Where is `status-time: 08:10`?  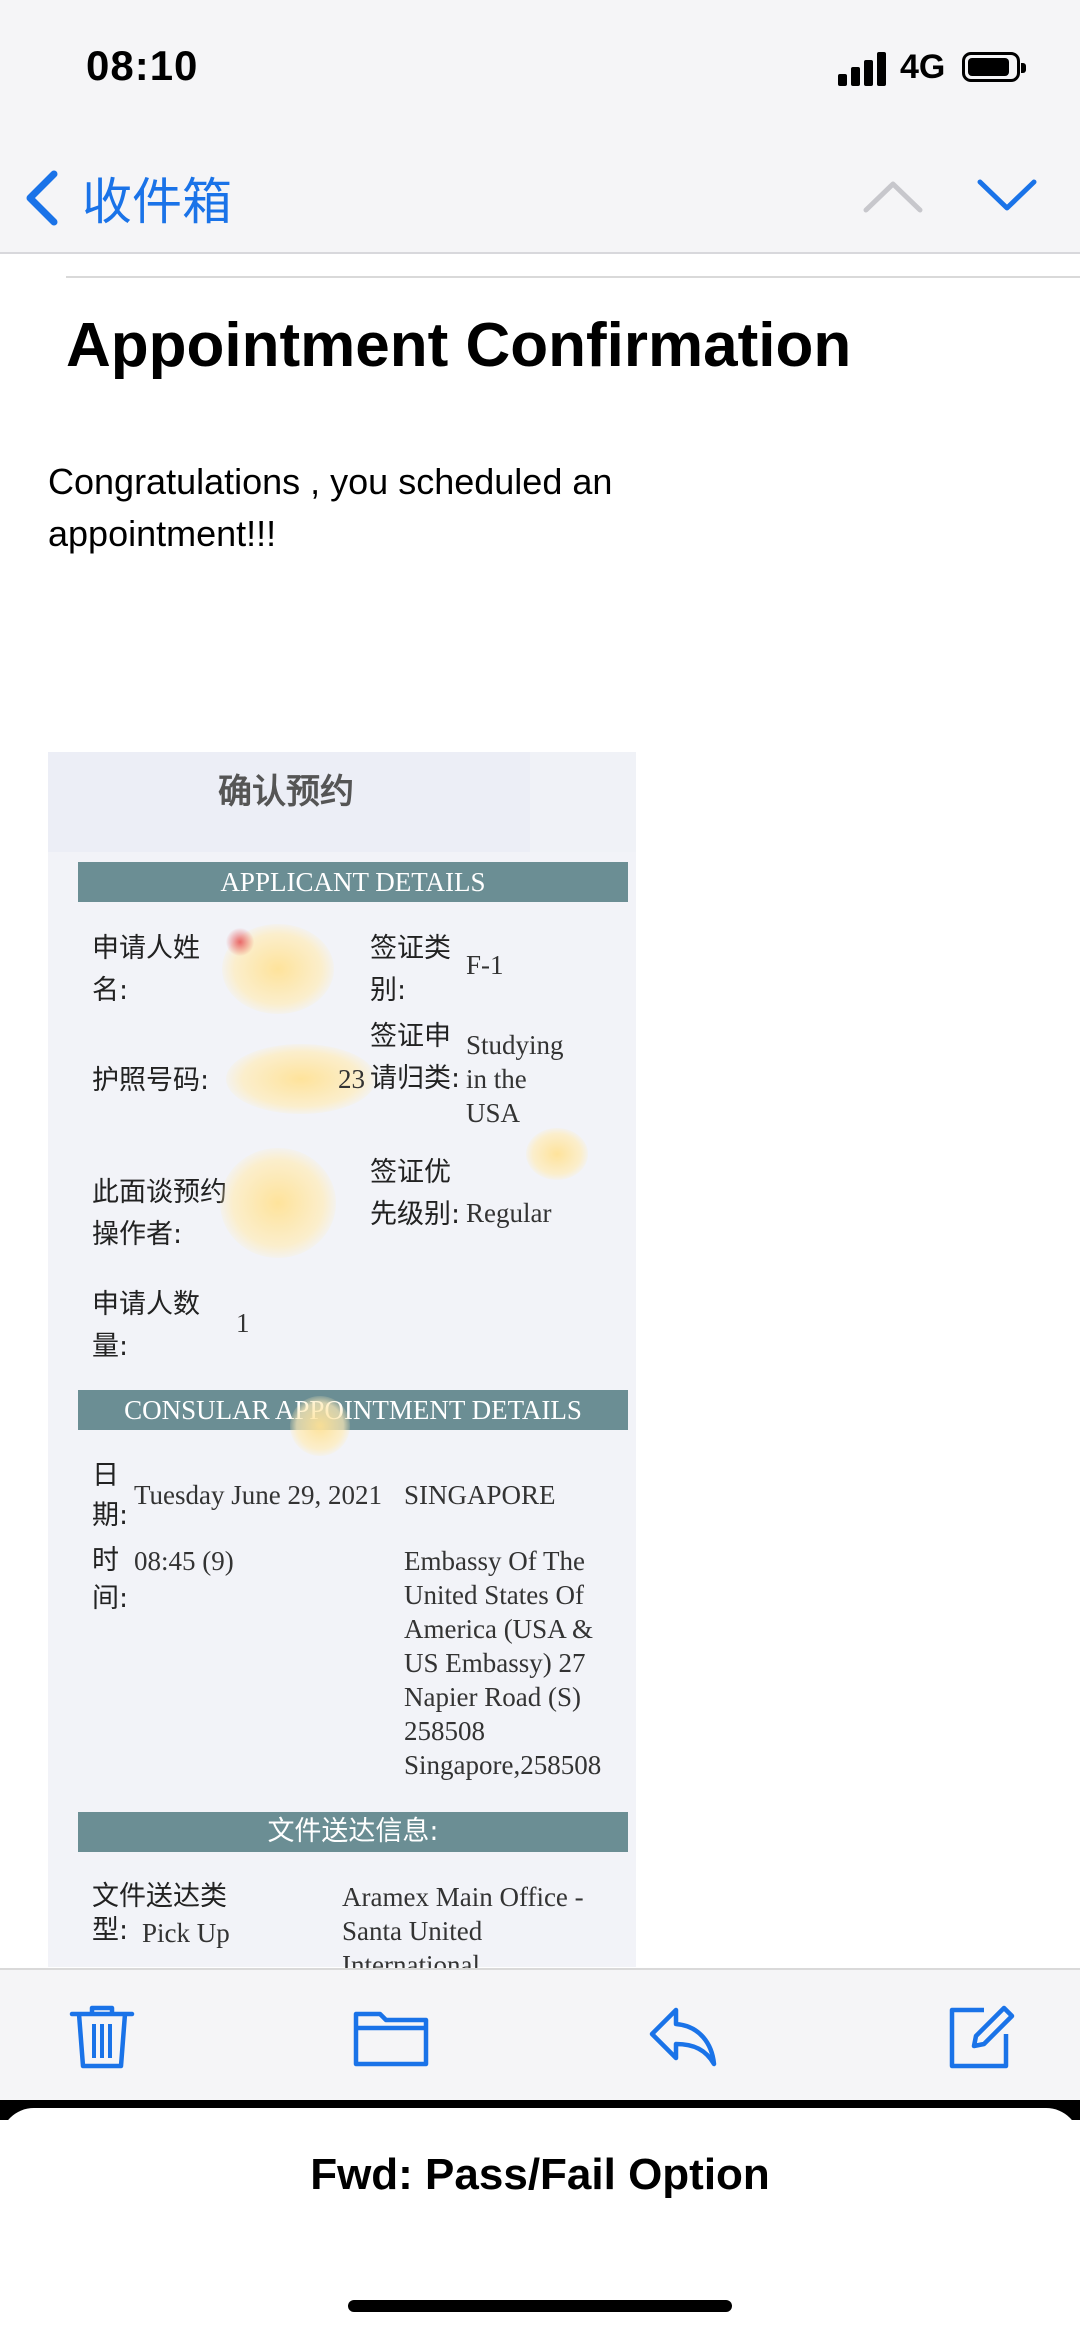 status-time: 08:10 is located at coordinates (142, 65).